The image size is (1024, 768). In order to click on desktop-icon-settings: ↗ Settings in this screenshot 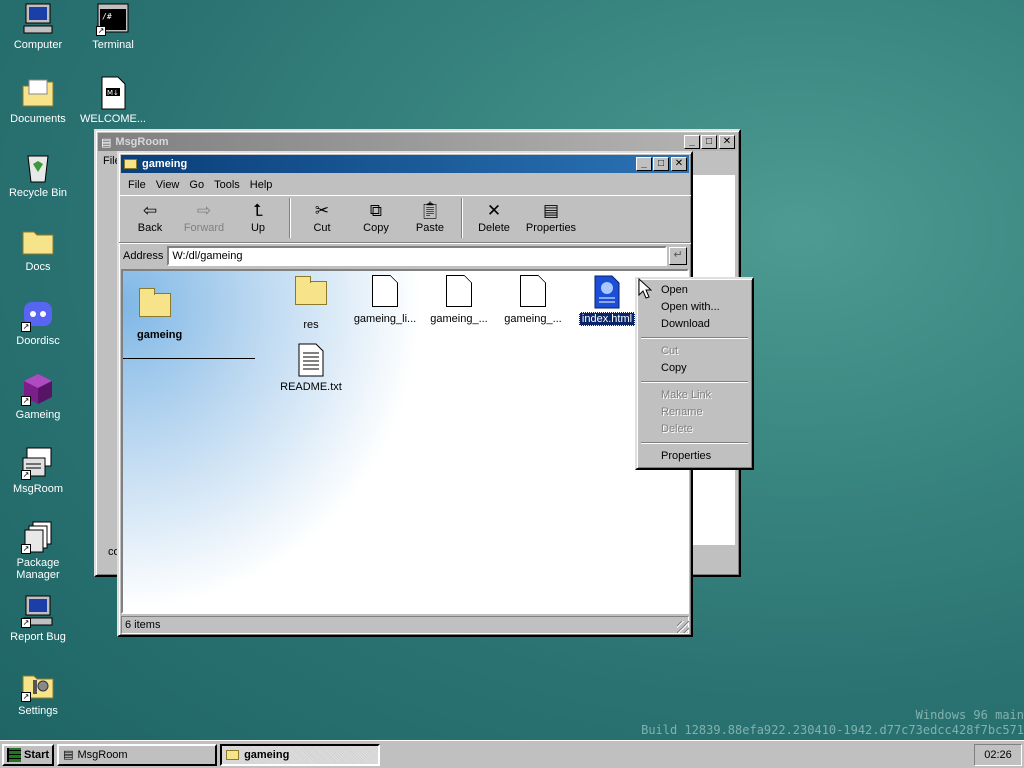, I will do `click(38, 692)`.